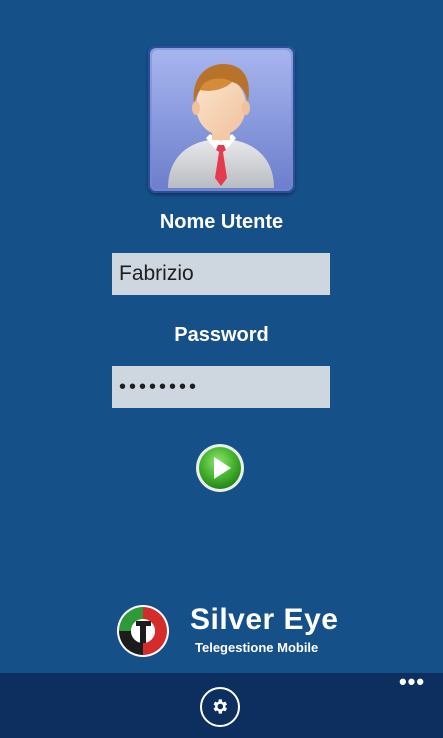 The width and height of the screenshot is (443, 738). I want to click on brand: Silver Eye Telegestione Mobile, so click(235, 633).